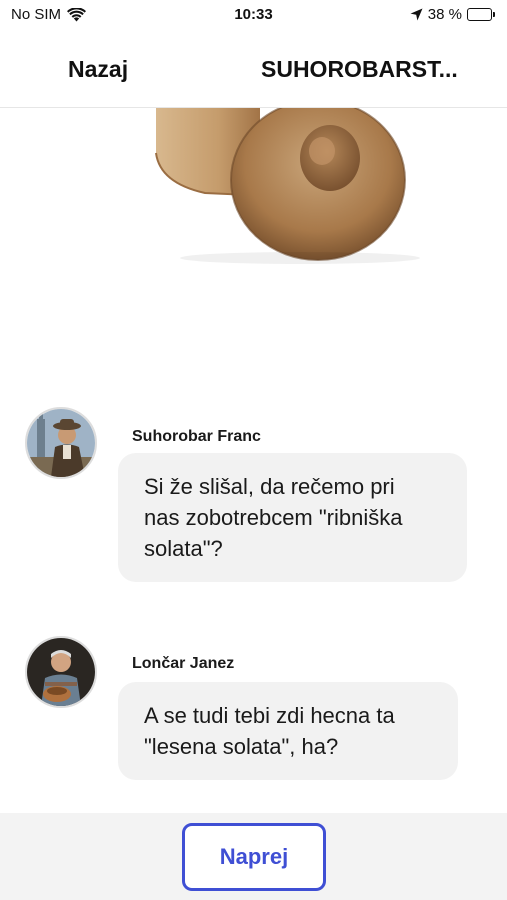 The image size is (507, 900). Describe the element at coordinates (183, 548) in the screenshot. I see `message-line: solata"?` at that location.